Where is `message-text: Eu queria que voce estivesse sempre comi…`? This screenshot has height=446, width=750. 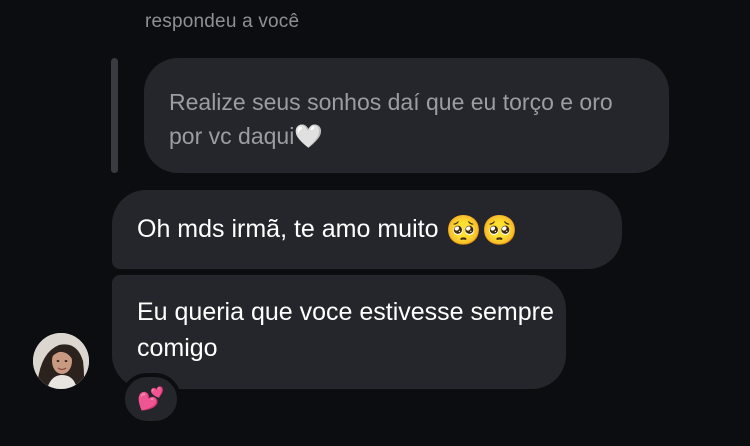
message-text: Eu queria que voce estivesse sempre comi… is located at coordinates (345, 330).